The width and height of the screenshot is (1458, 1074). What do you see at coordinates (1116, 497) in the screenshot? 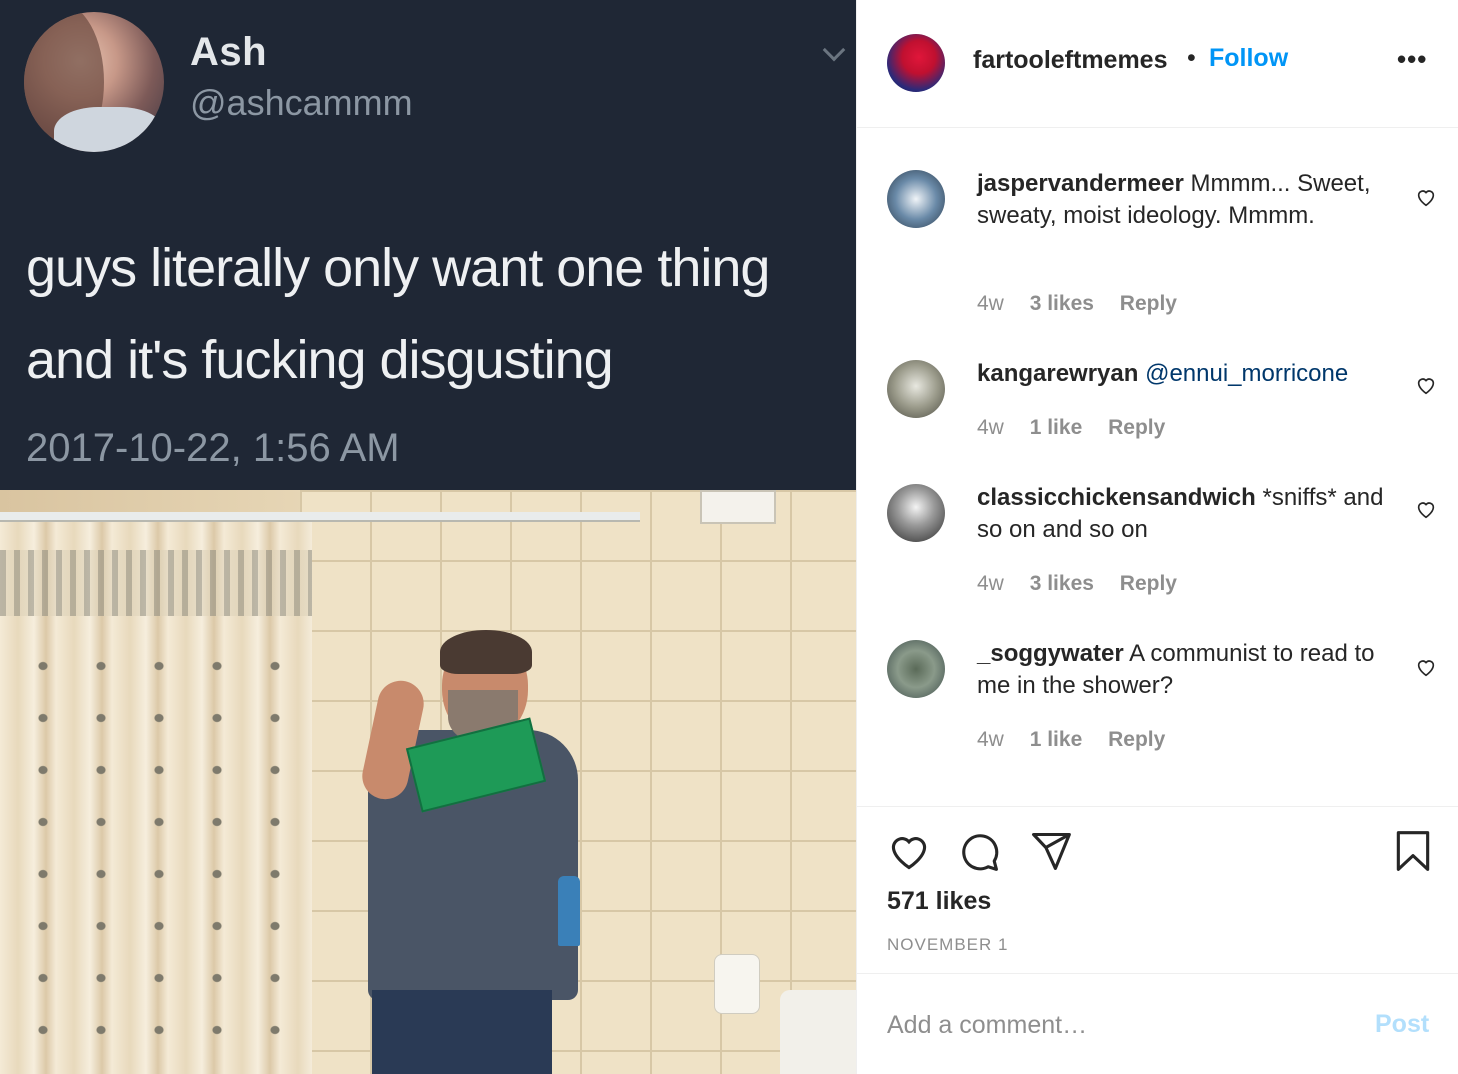
I see `commenter-username: classicchickensandwich` at bounding box center [1116, 497].